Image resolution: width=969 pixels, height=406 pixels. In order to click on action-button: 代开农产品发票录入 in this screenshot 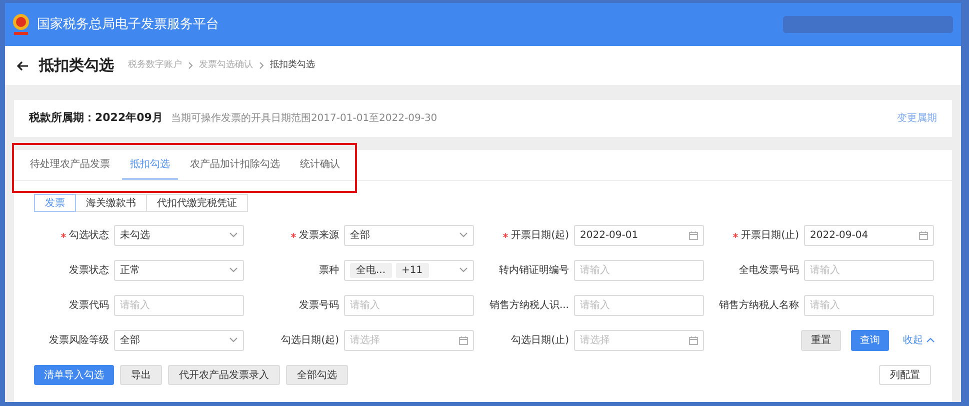, I will do `click(224, 375)`.